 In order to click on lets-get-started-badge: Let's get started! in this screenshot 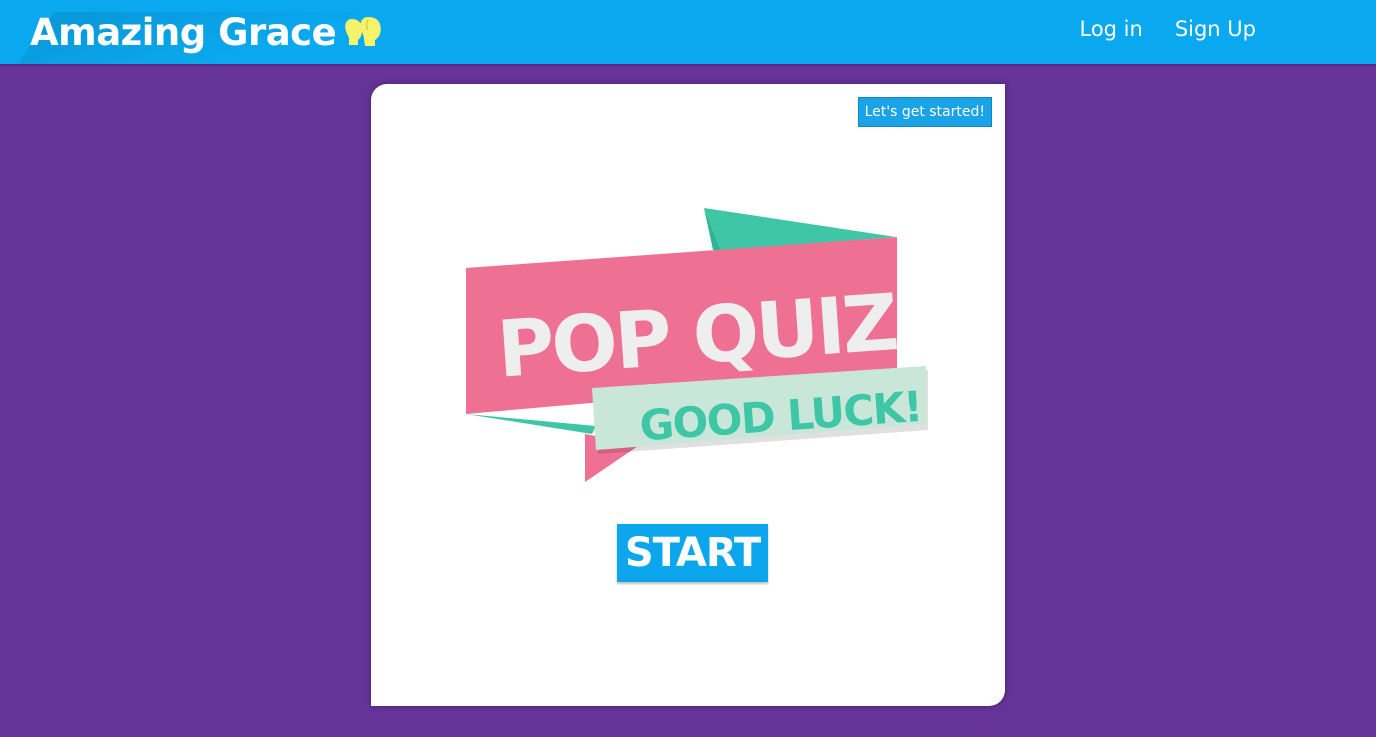, I will do `click(924, 112)`.